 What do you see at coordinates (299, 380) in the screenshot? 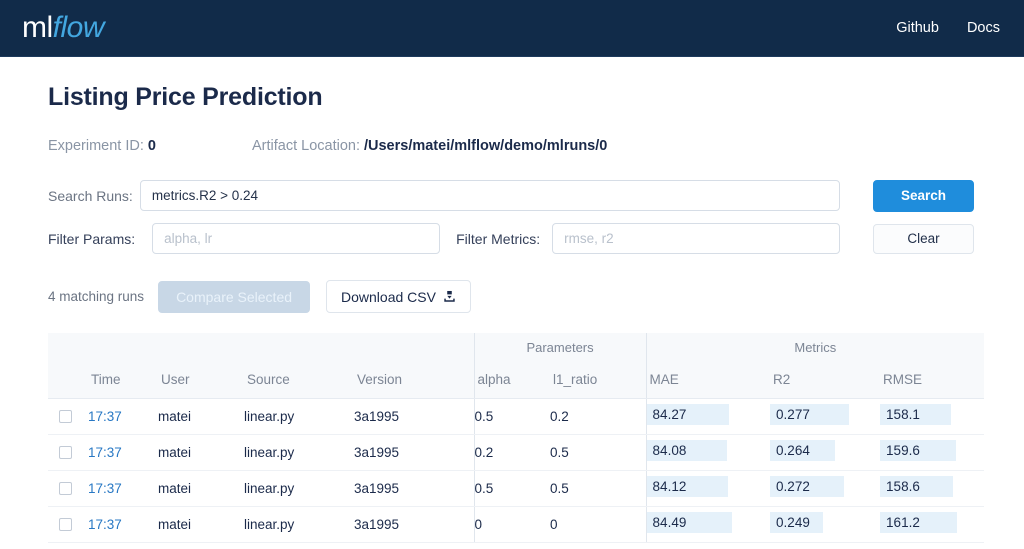
I see `column-header-source: Source` at bounding box center [299, 380].